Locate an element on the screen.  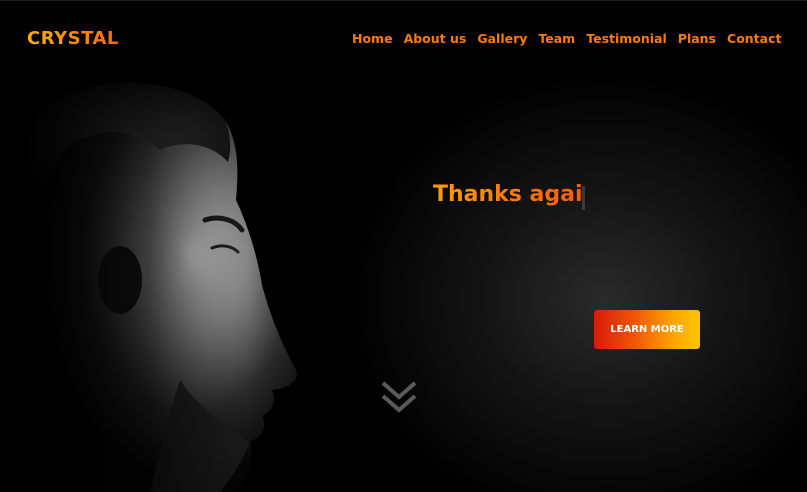
learn-more-button: LEARN MORE is located at coordinates (647, 329).